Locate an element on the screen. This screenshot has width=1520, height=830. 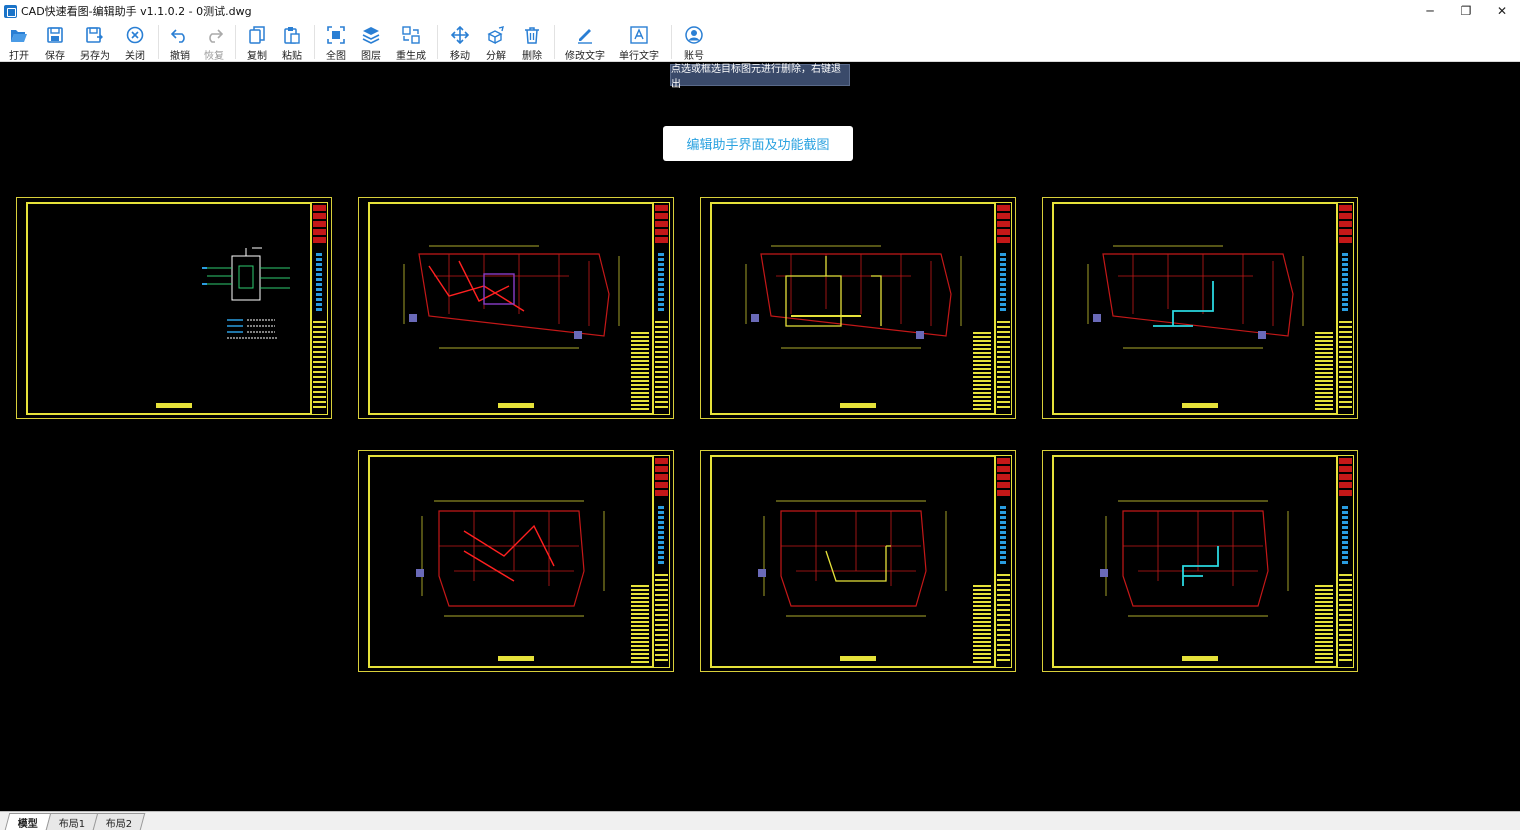
regenerate-icon is located at coordinates (411, 35).